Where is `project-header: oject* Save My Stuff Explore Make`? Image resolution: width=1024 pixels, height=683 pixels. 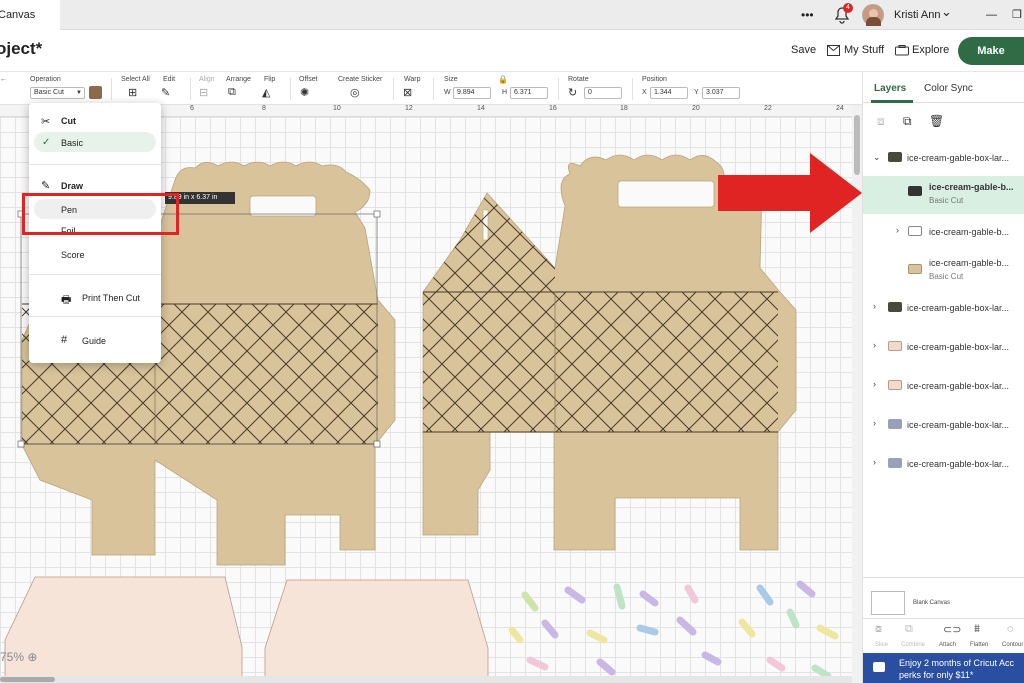 project-header: oject* Save My Stuff Explore Make is located at coordinates (512, 51).